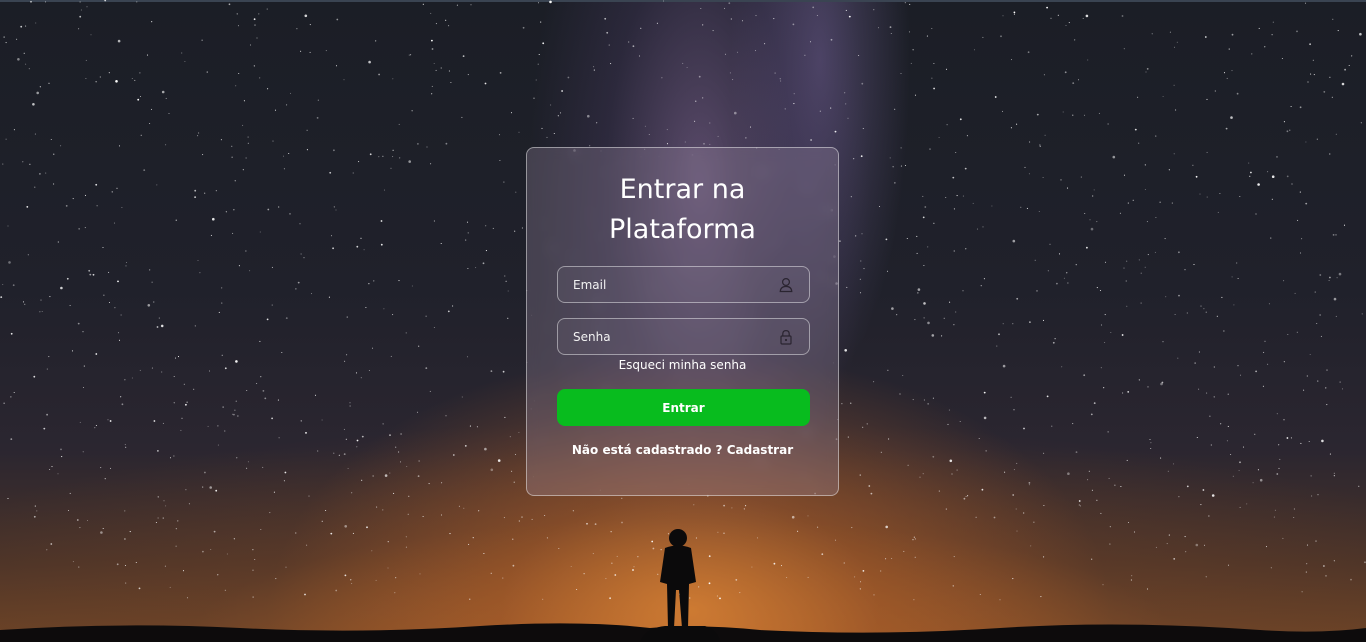 The height and width of the screenshot is (642, 1366). I want to click on email-field, so click(670, 284).